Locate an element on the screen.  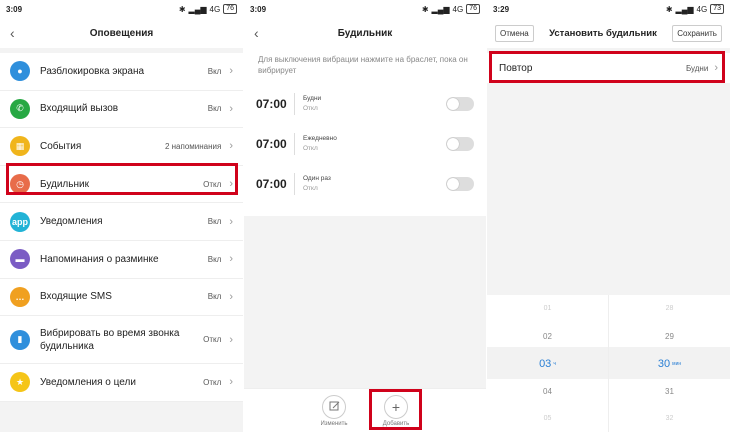
alarm-repeat: Ежедневно is located at coordinates (320, 138).